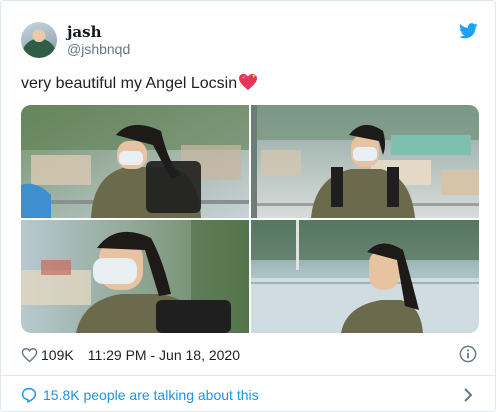 This screenshot has height=412, width=496. What do you see at coordinates (57, 355) in the screenshot?
I see `like-count: 109K` at bounding box center [57, 355].